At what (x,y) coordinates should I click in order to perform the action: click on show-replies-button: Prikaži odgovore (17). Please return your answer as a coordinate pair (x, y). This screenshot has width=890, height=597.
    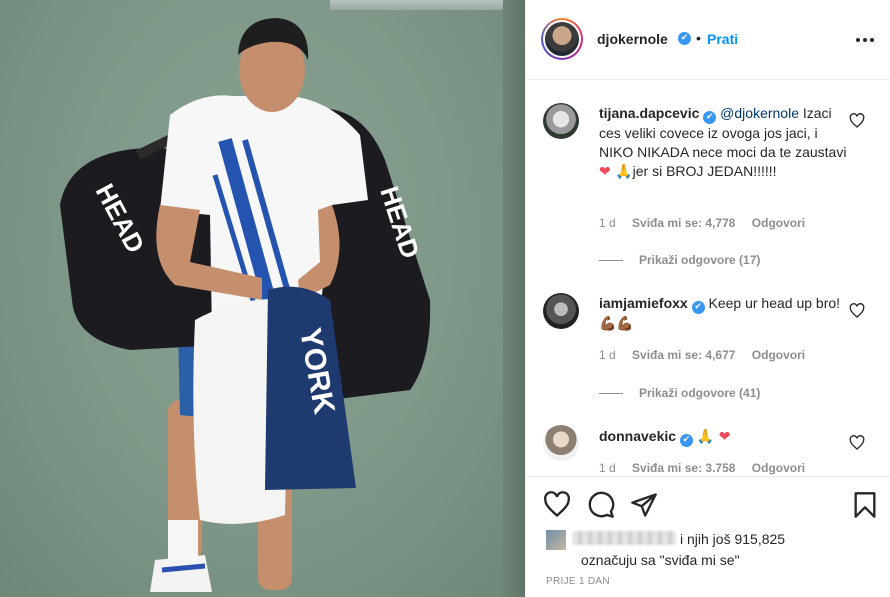
    Looking at the image, I should click on (679, 260).